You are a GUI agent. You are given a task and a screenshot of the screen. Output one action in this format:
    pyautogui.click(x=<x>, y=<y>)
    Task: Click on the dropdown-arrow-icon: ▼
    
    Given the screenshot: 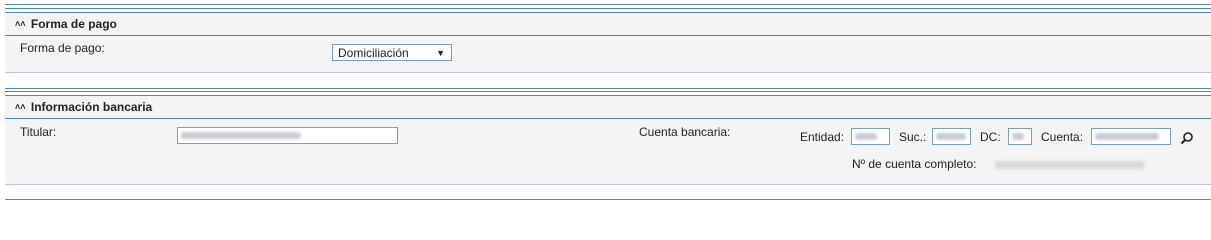 What is the action you would take?
    pyautogui.click(x=440, y=53)
    